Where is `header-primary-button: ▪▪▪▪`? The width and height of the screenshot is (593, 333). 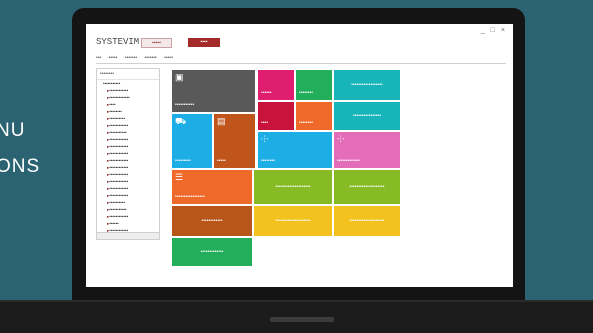
header-primary-button: ▪▪▪▪ is located at coordinates (204, 42).